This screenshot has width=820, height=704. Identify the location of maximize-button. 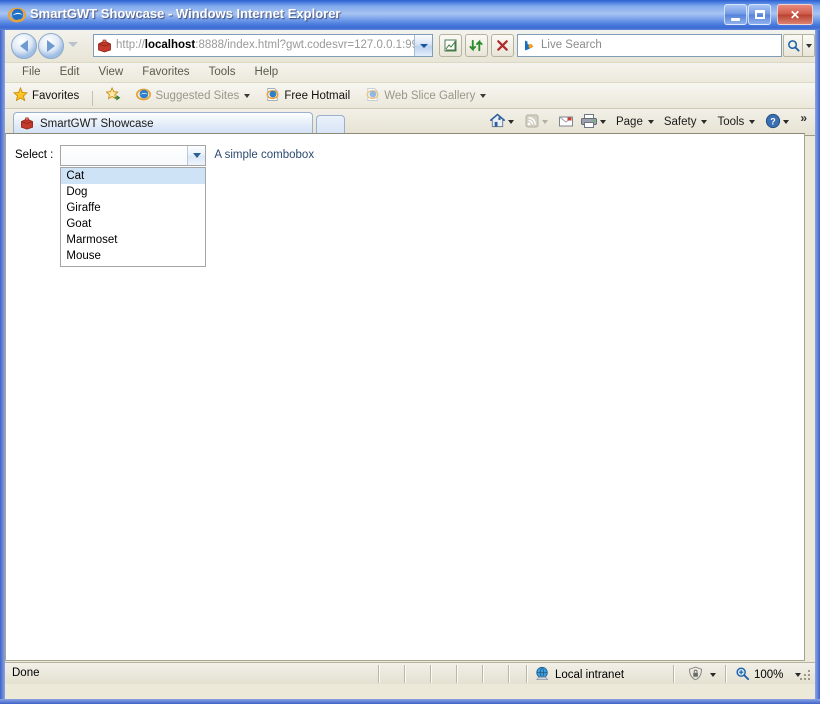
(759, 14).